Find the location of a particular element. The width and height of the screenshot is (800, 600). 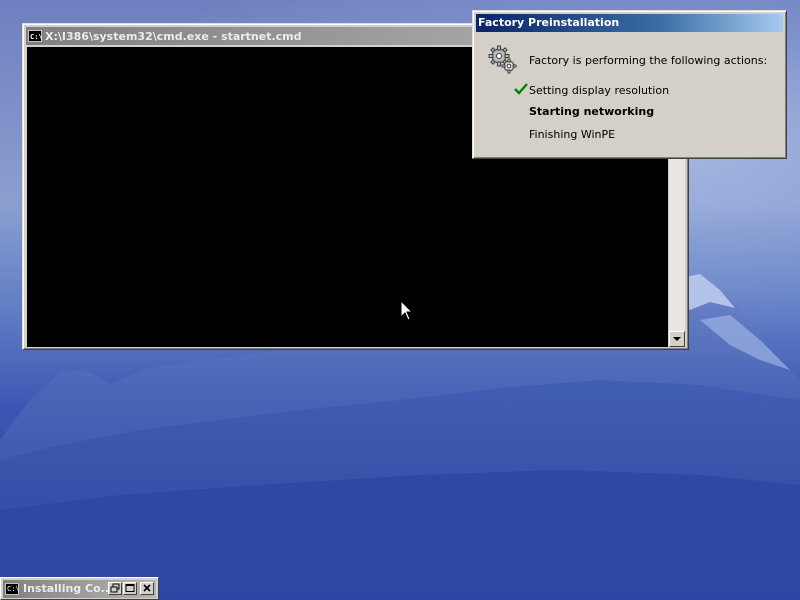

triangle-down-icon is located at coordinates (677, 339).